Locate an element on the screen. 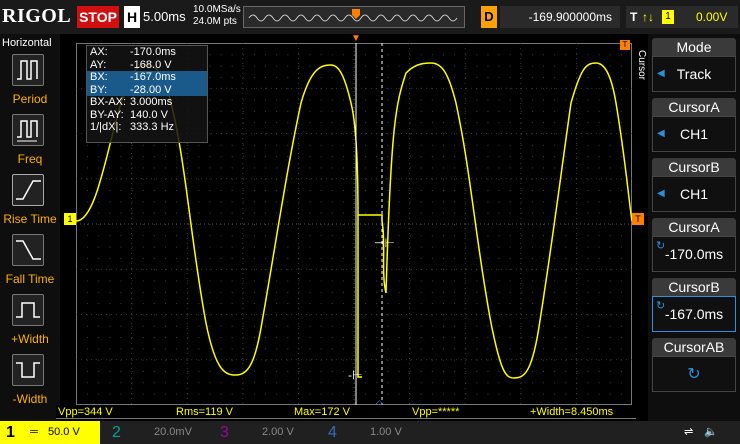 This screenshot has height=444, width=740. pos-width-icon is located at coordinates (28, 310).